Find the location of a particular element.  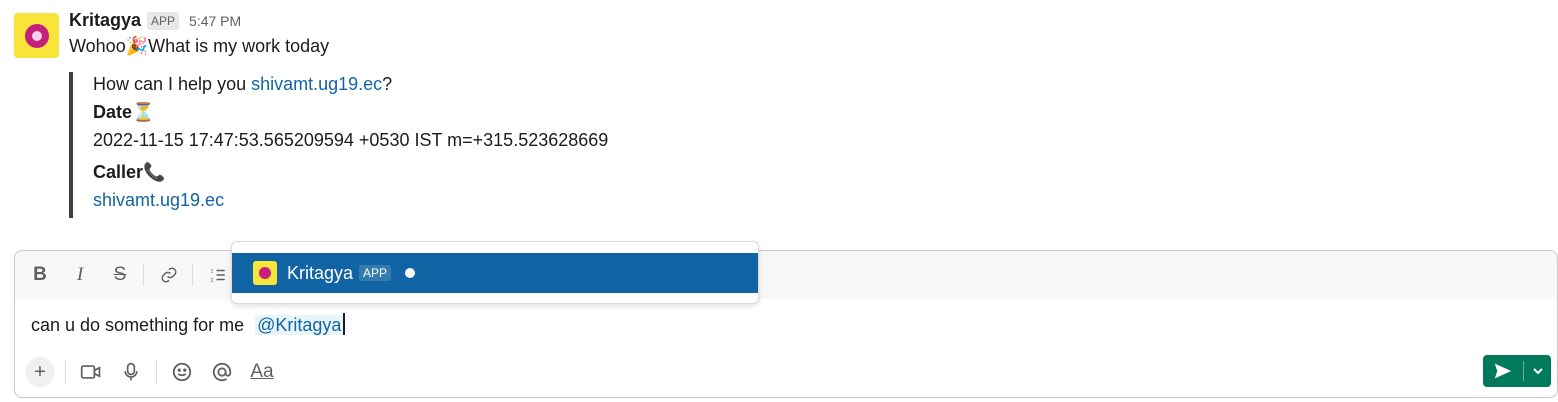

option-avatar is located at coordinates (265, 273).